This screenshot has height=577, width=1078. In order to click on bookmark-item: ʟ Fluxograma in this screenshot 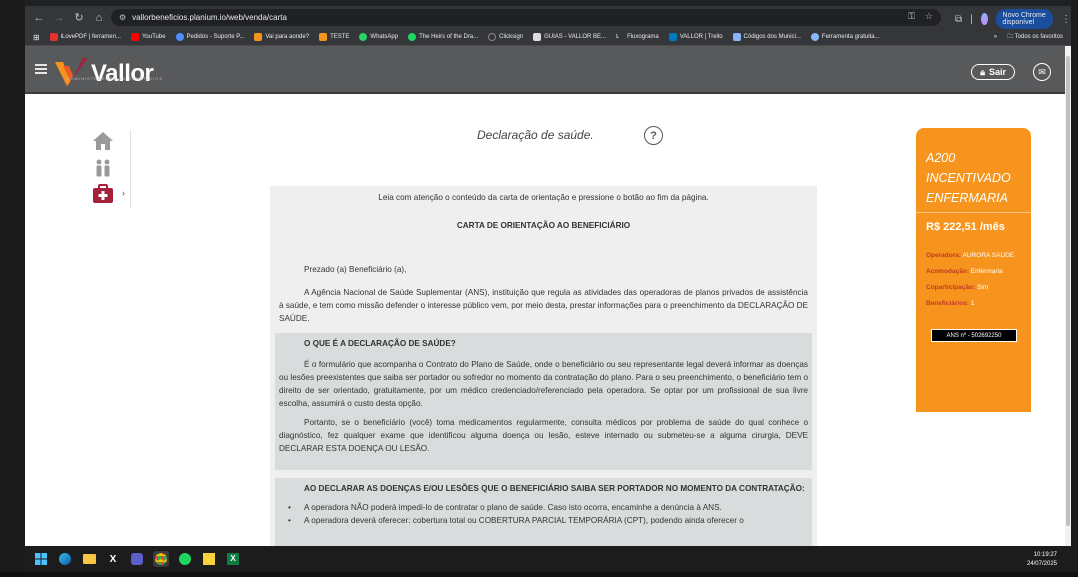, I will do `click(637, 37)`.